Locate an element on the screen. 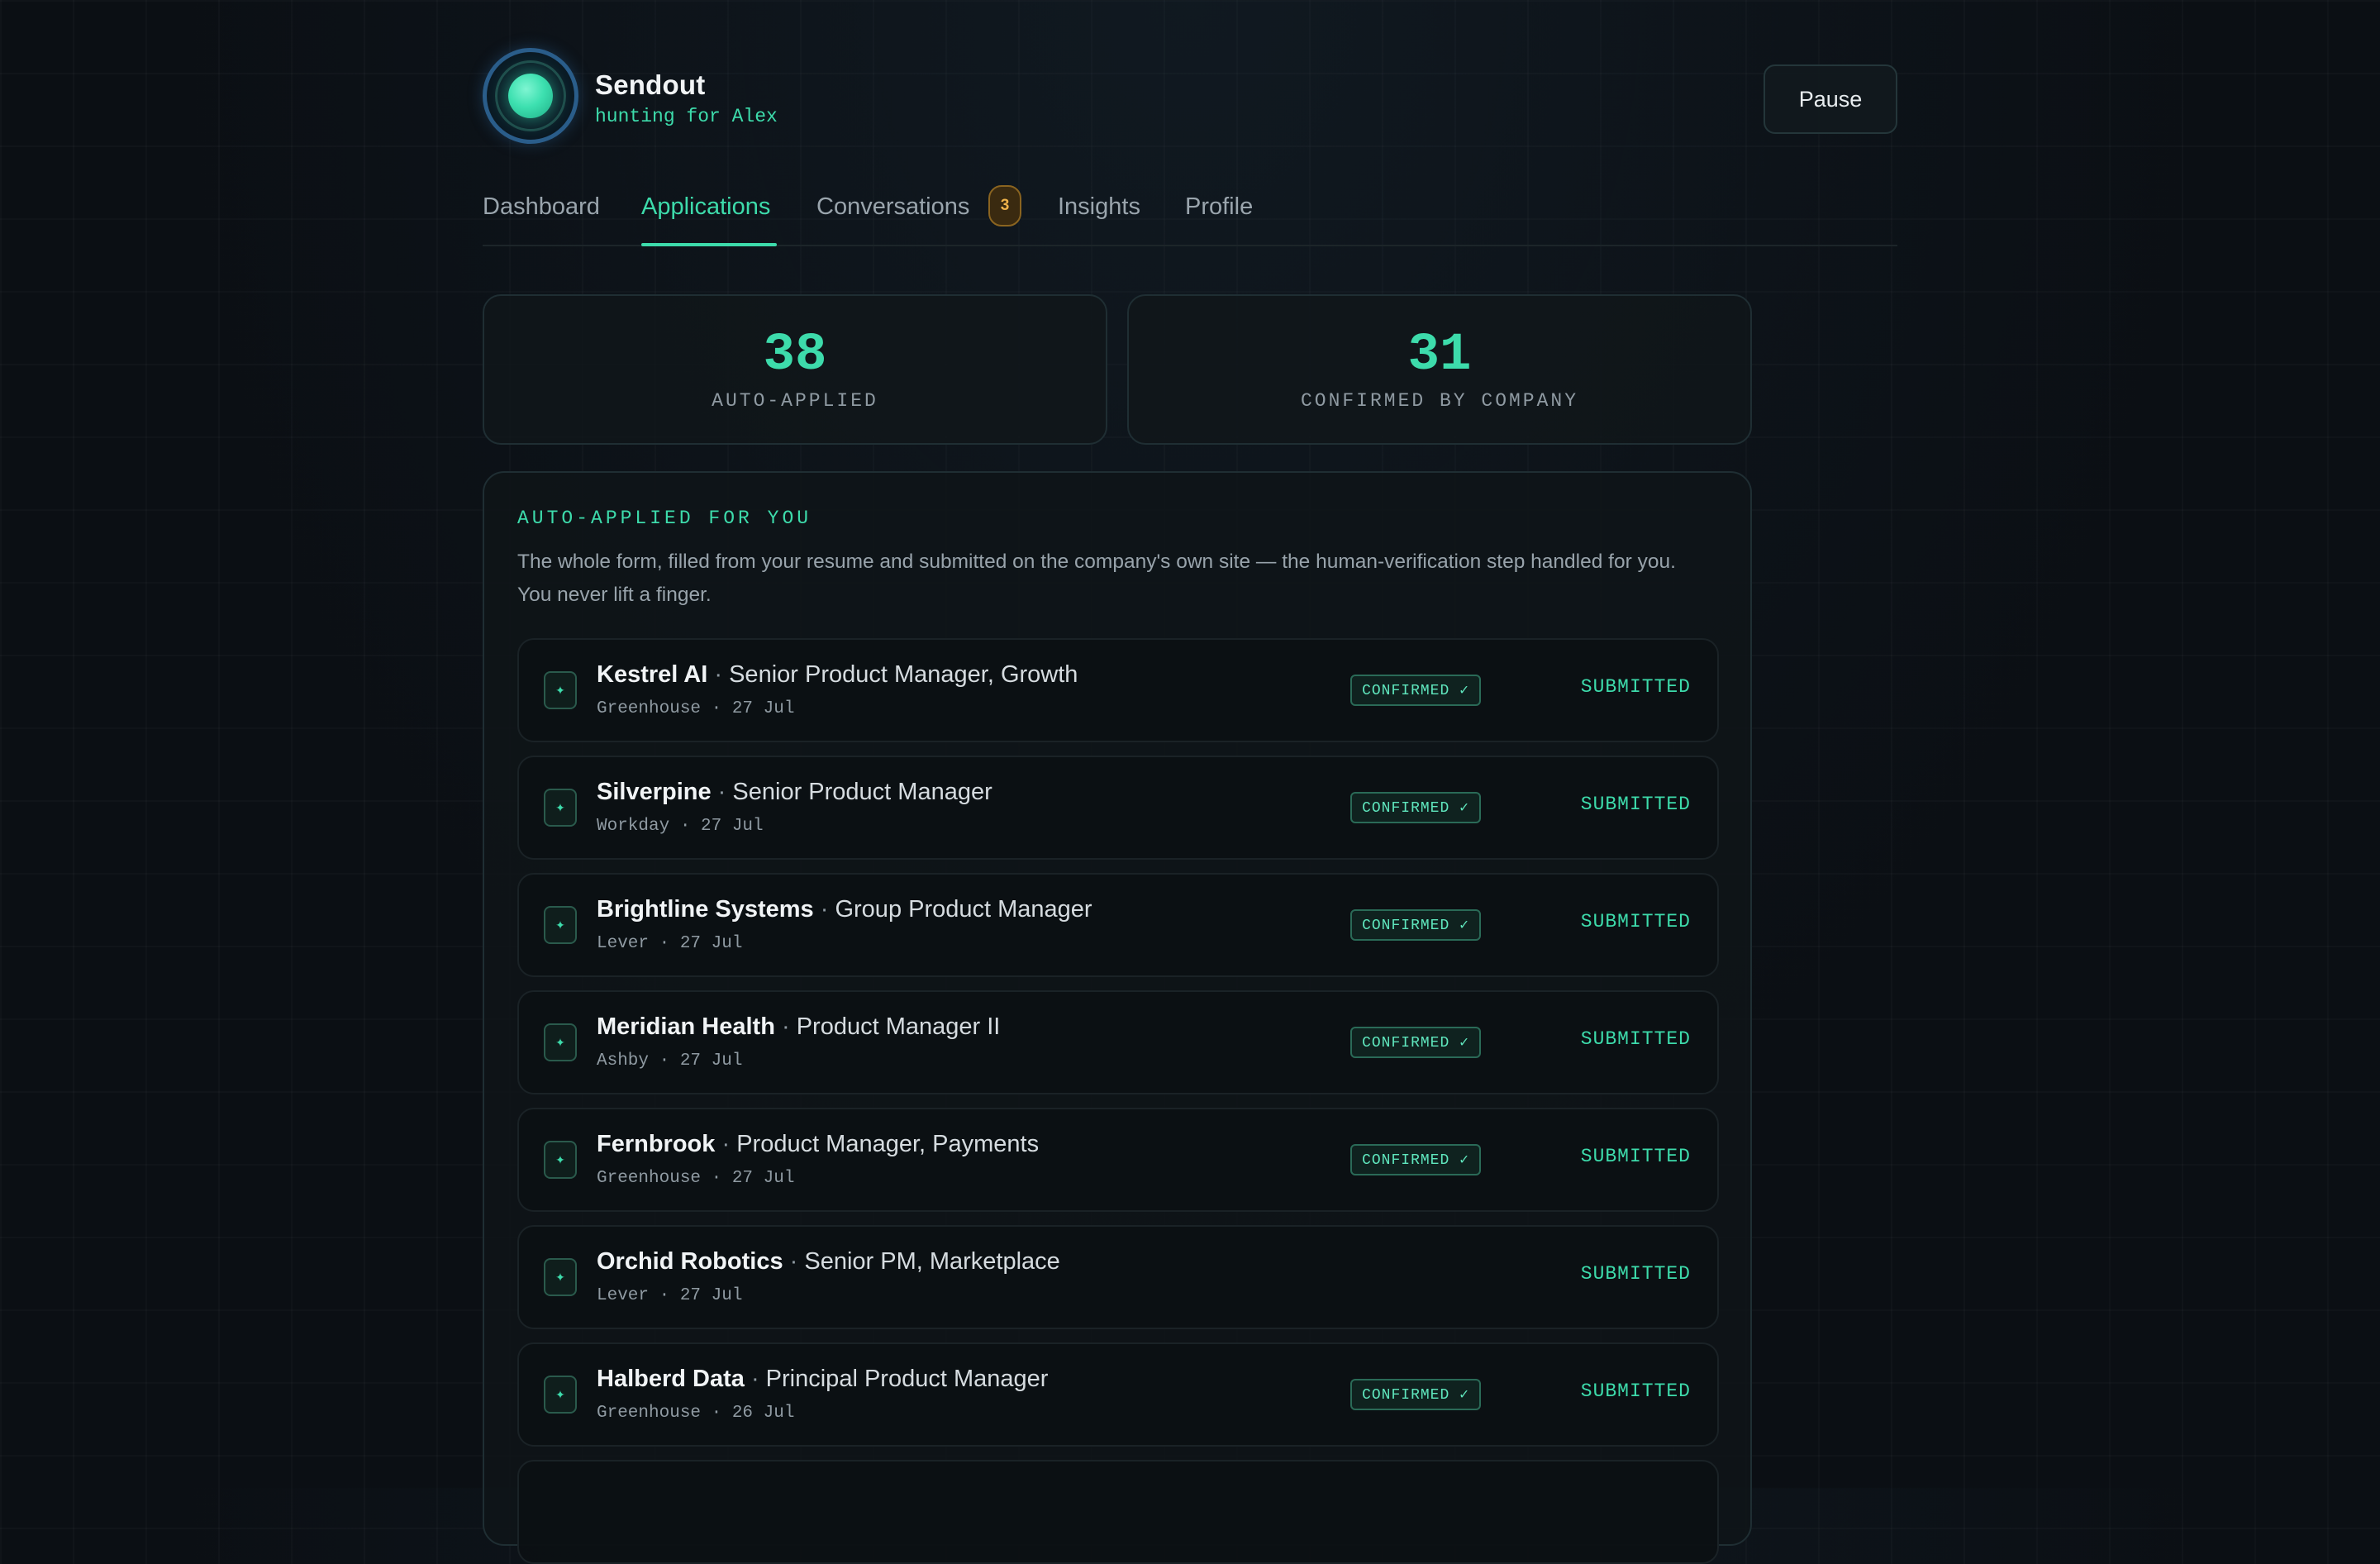  company-name: Silverpine is located at coordinates (654, 792).